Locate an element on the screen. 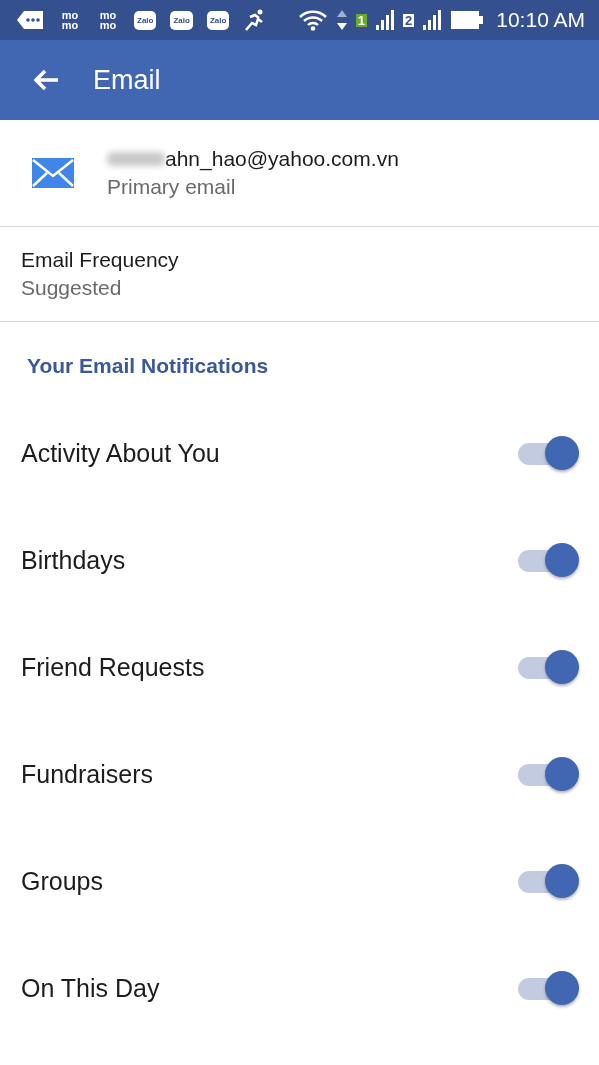 Image resolution: width=599 pixels, height=1065 pixels. setting-label: Groups is located at coordinates (62, 881).